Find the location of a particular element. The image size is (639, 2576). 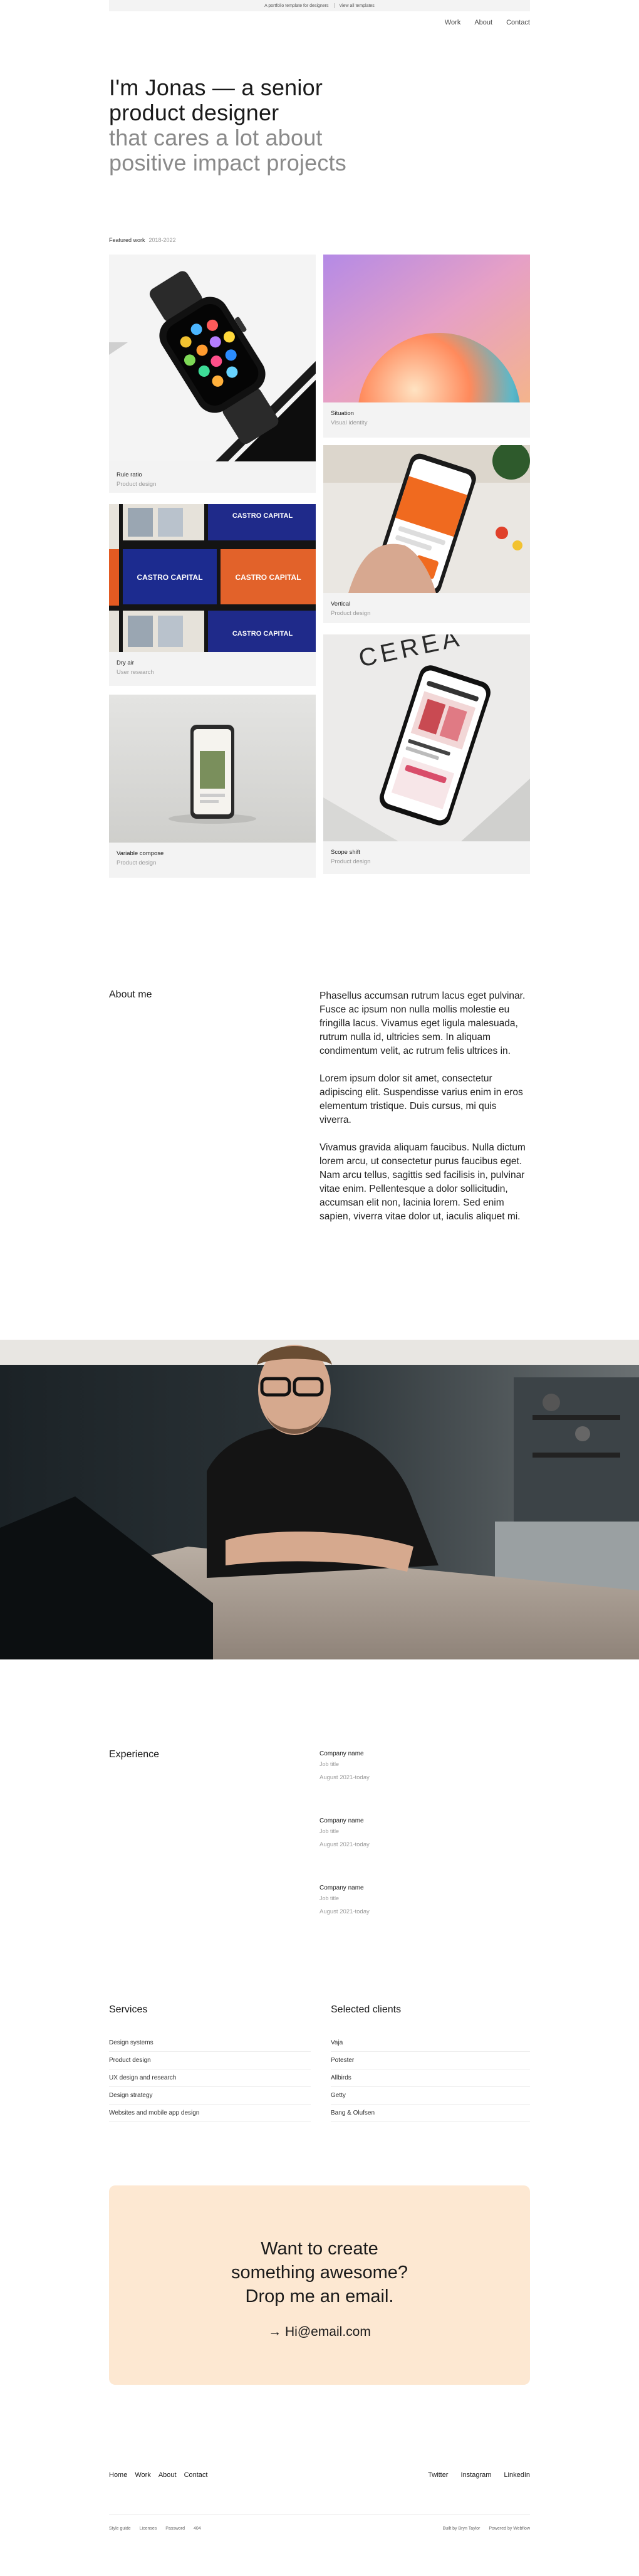

project-card-rule-ratio: Rule ratio Product design is located at coordinates (212, 374).